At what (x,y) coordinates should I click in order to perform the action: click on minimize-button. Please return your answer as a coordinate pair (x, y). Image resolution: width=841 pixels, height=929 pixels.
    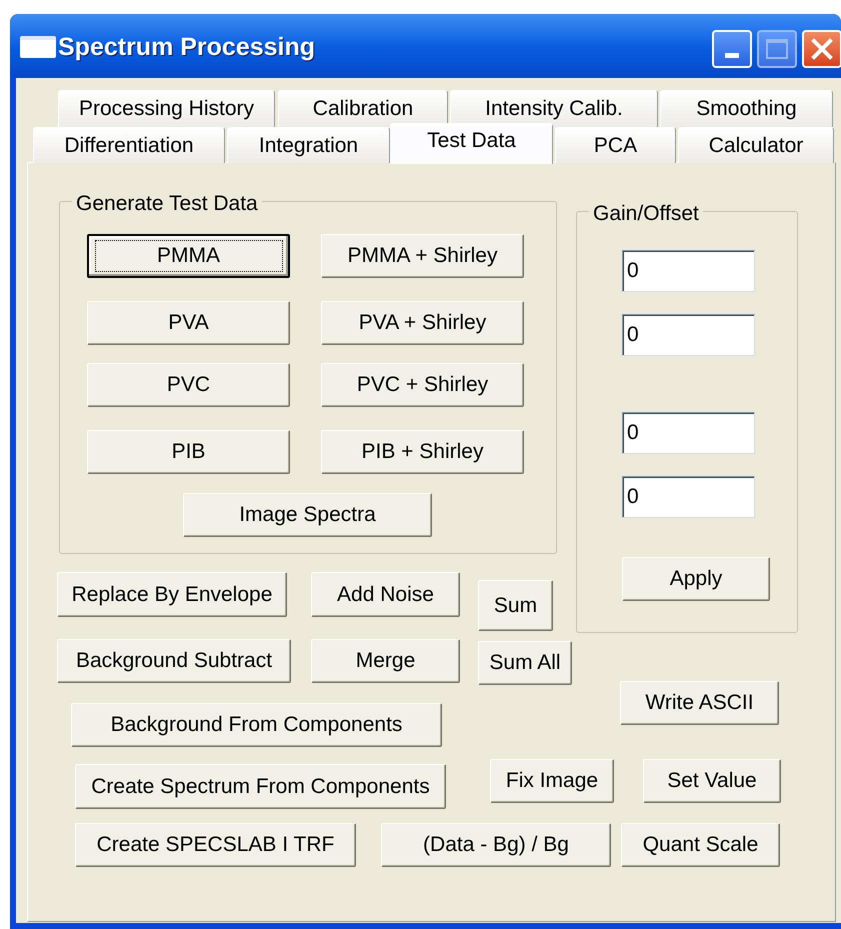
    Looking at the image, I should click on (732, 49).